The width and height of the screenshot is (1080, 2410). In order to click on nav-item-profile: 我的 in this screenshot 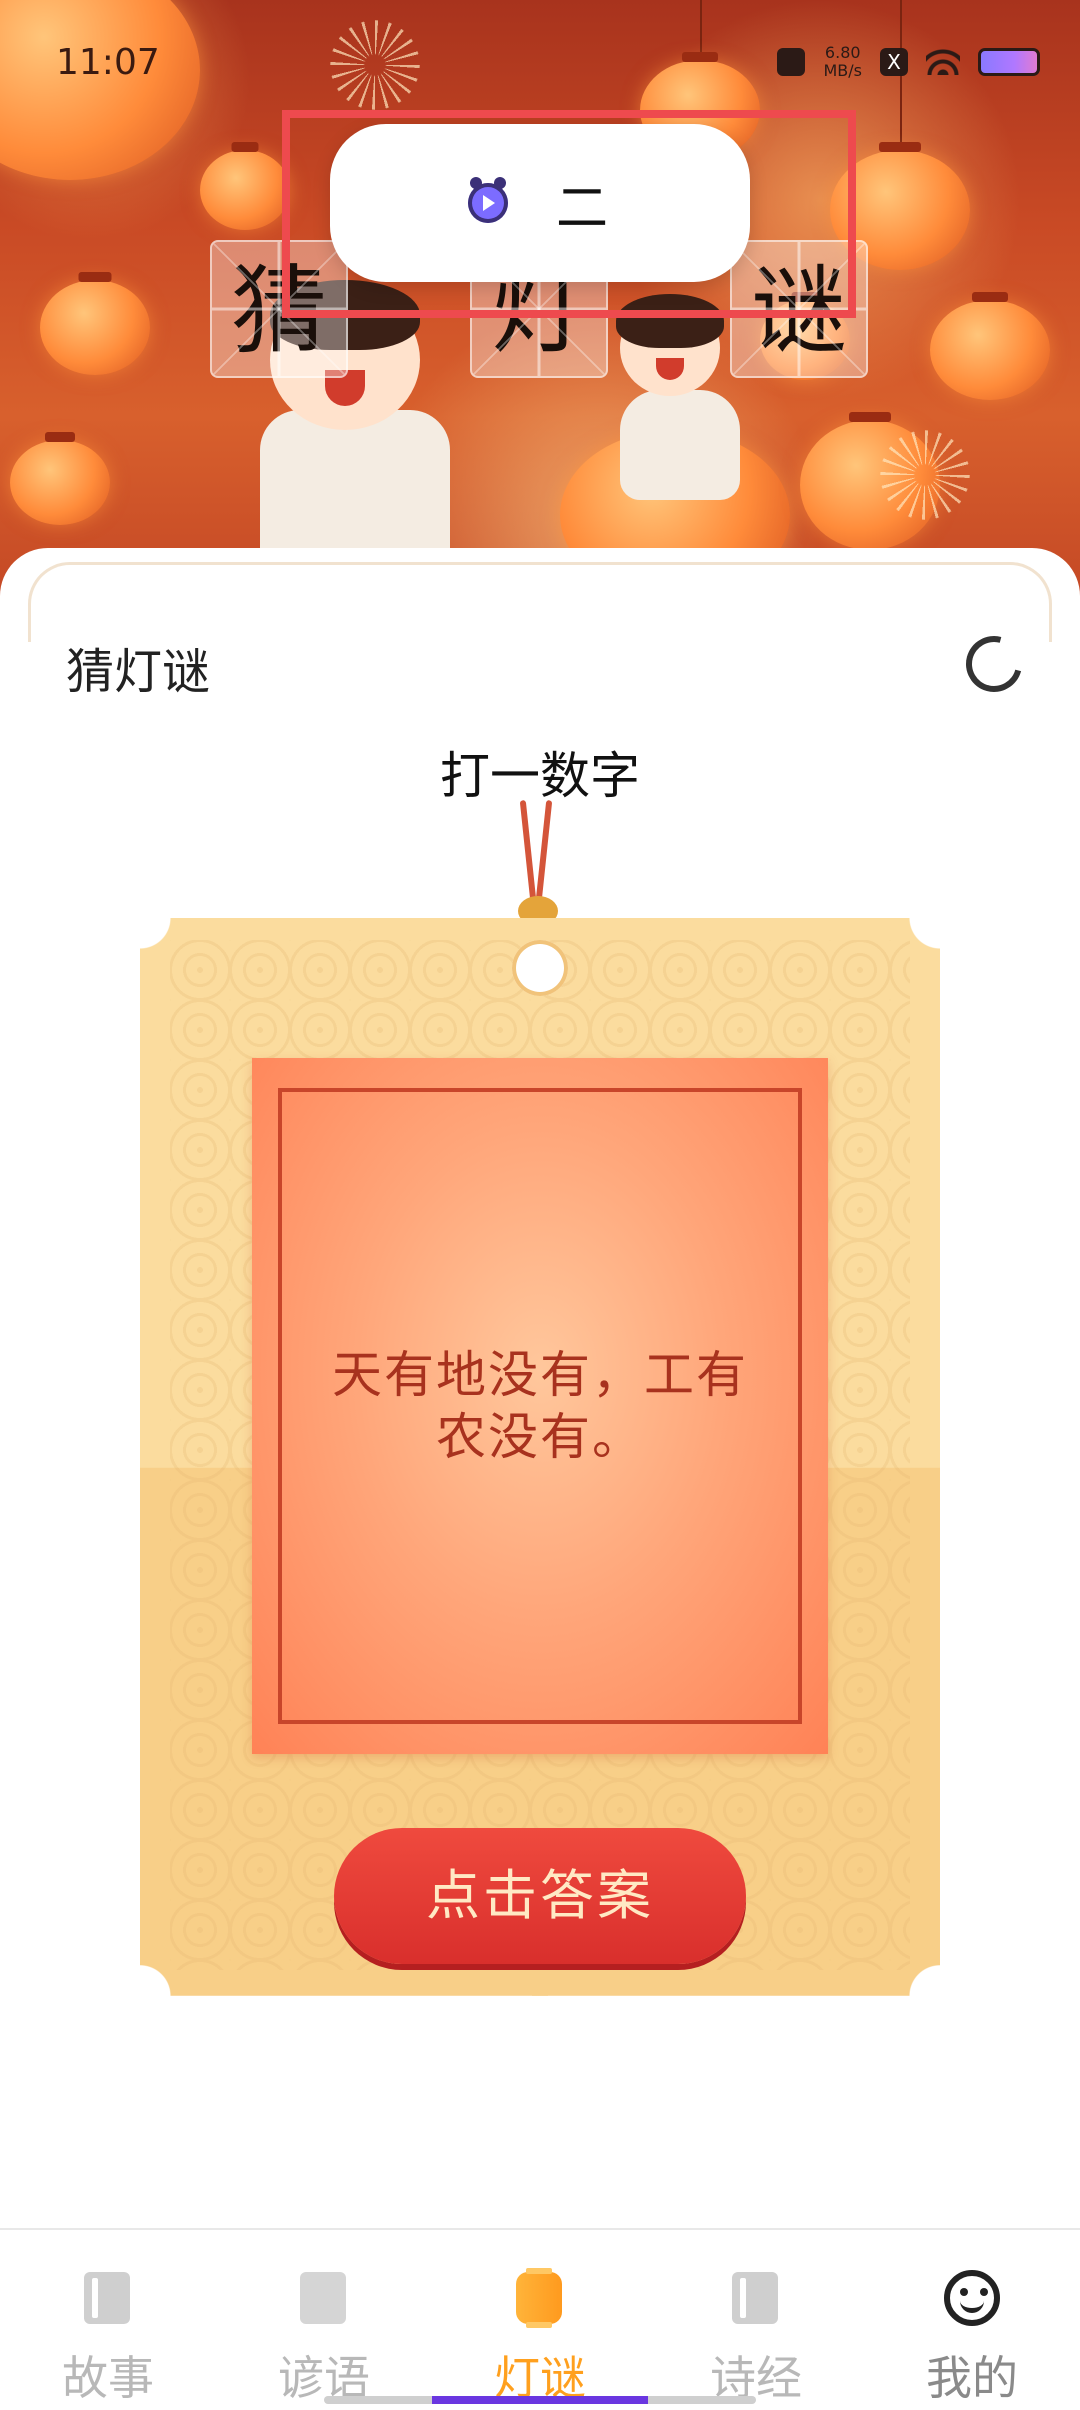, I will do `click(972, 2320)`.